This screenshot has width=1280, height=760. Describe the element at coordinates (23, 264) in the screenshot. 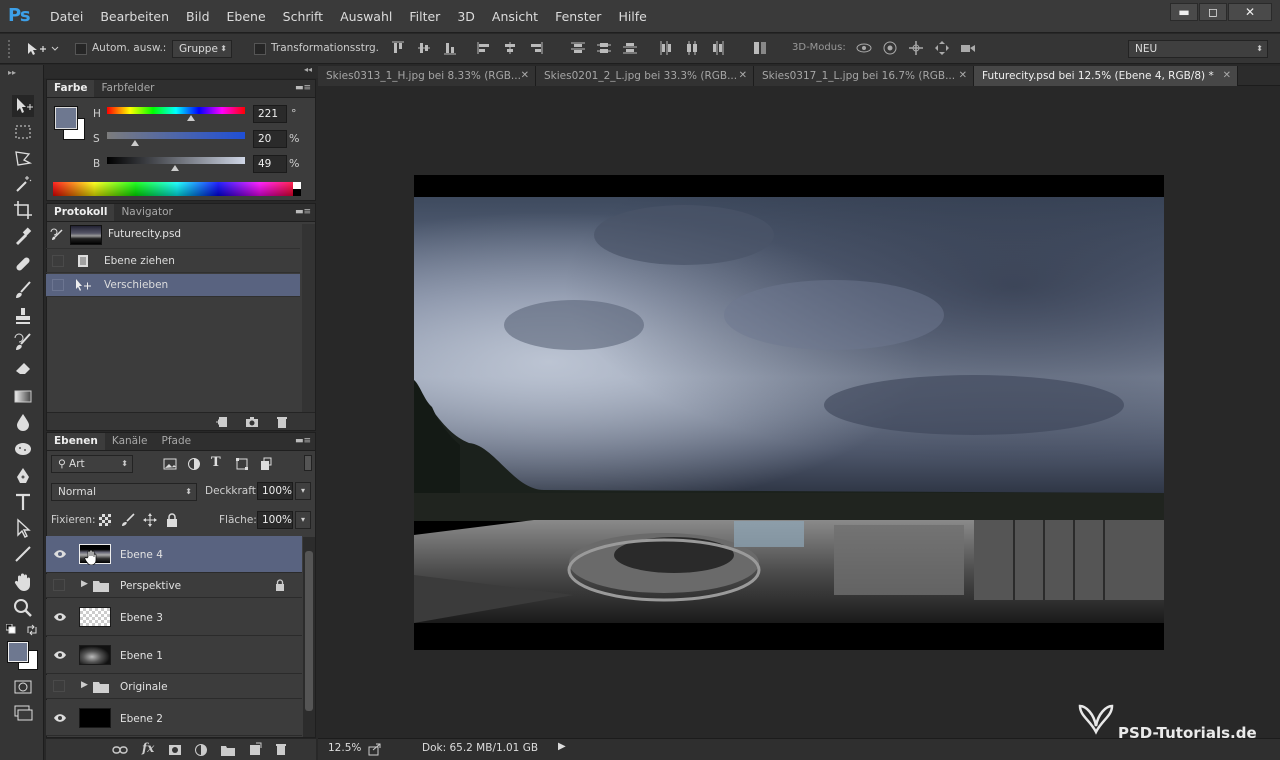

I see `healing-brush-tool` at that location.